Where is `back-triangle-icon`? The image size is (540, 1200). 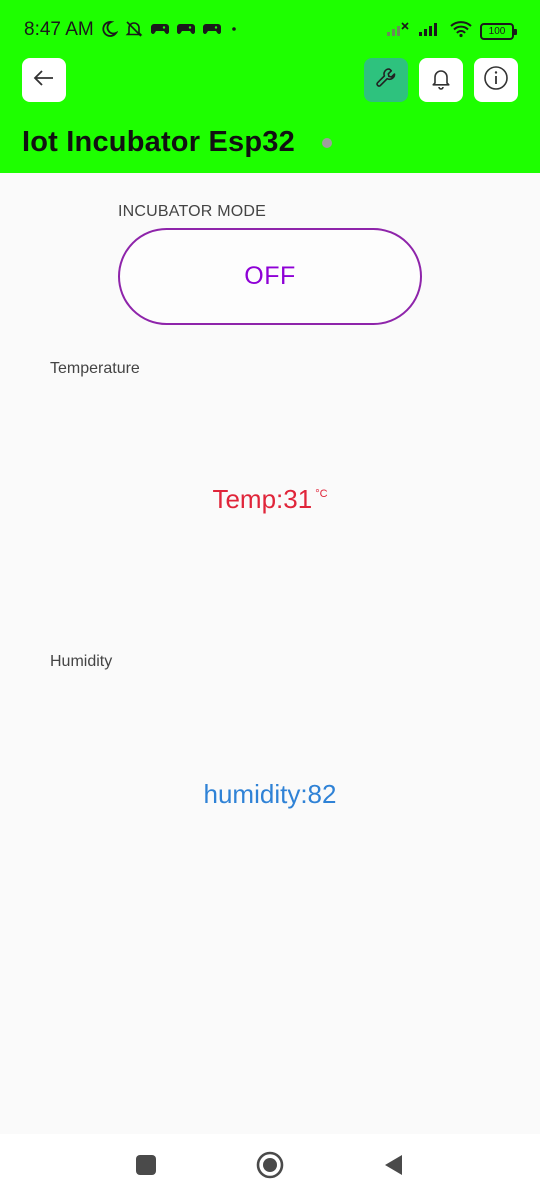
back-triangle-icon is located at coordinates (393, 1167).